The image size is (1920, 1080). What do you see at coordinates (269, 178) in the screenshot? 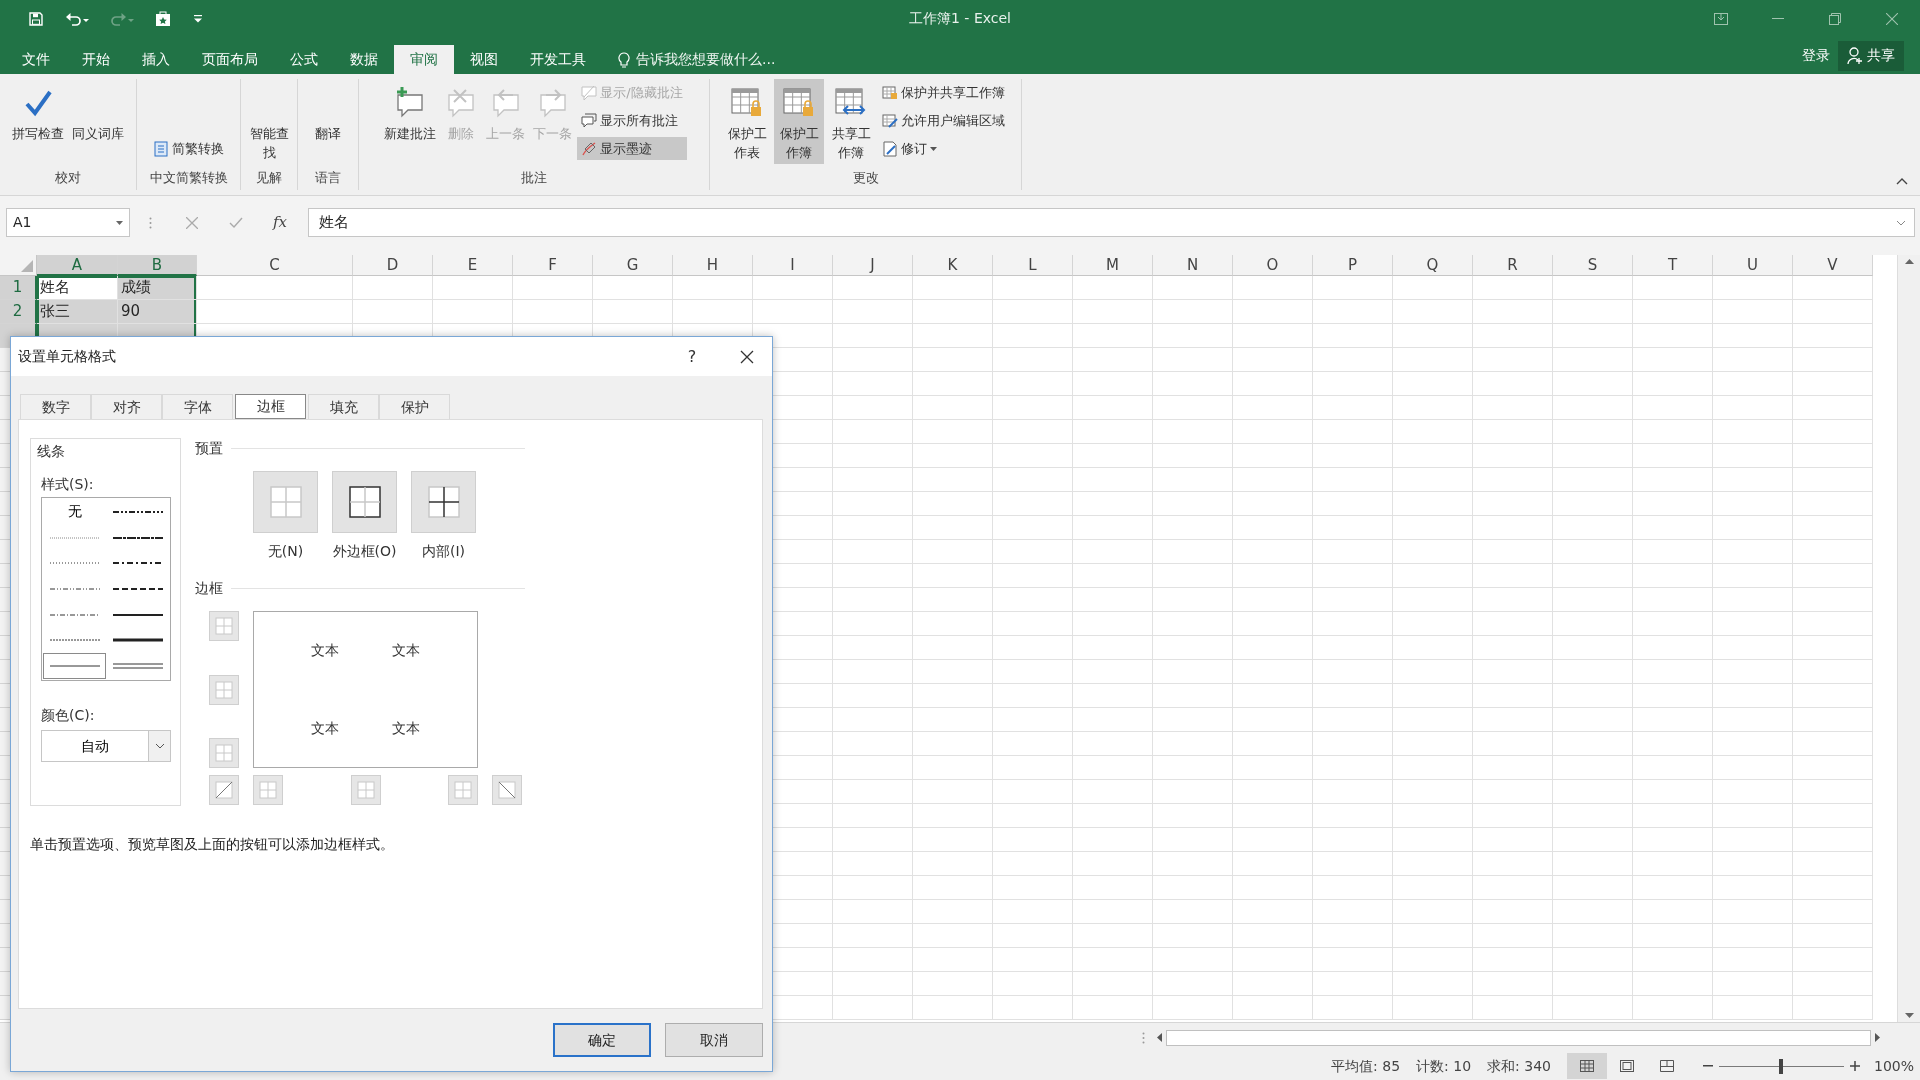
I see `group-label: 见解` at bounding box center [269, 178].